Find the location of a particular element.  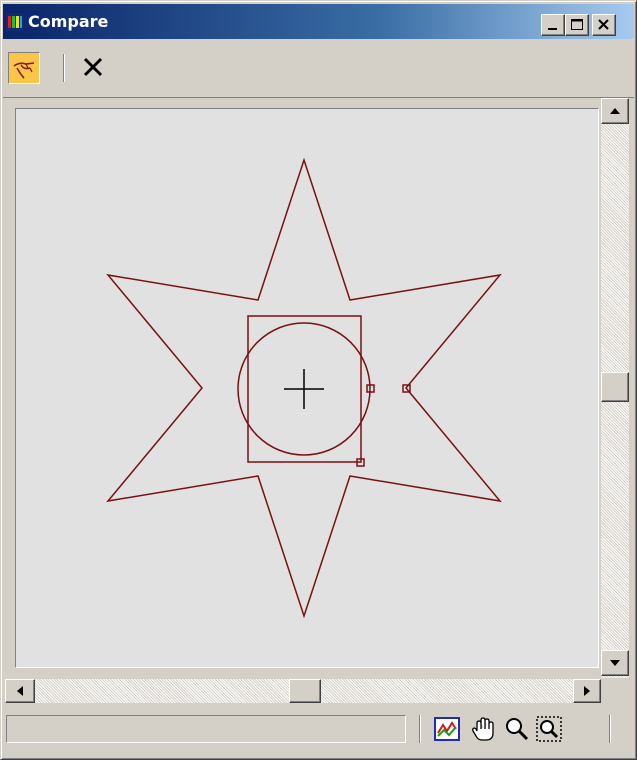

toolbar-separator is located at coordinates (64, 68).